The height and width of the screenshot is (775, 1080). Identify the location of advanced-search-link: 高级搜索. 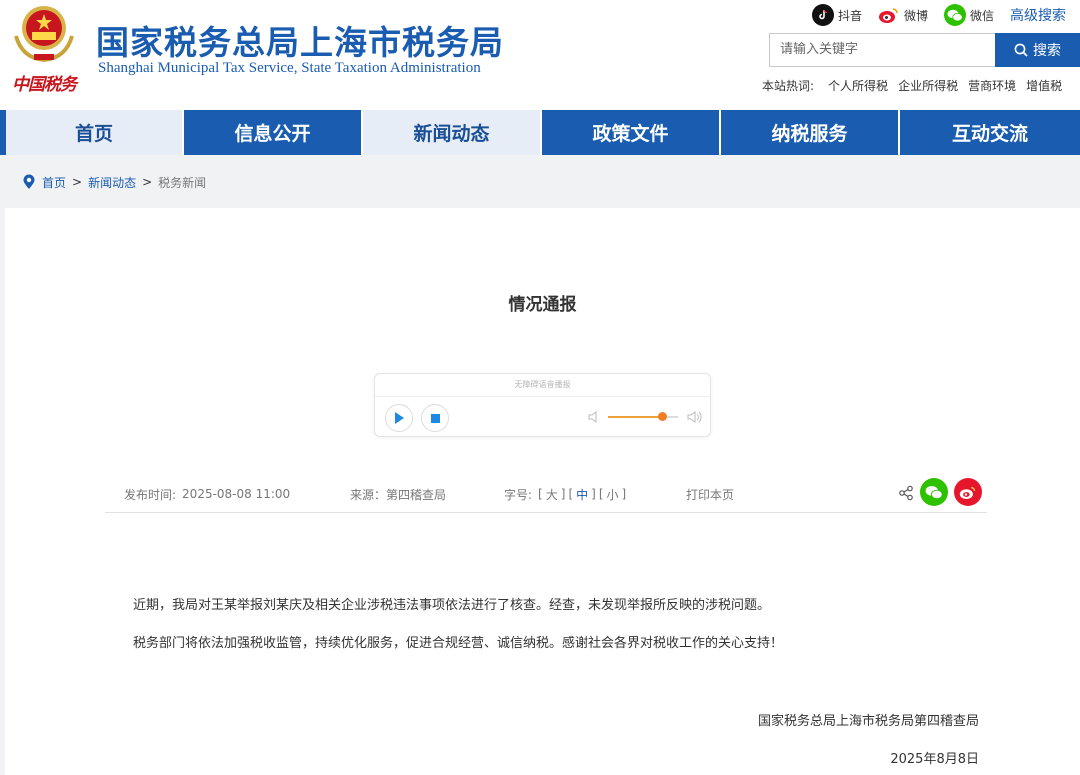
(1038, 15).